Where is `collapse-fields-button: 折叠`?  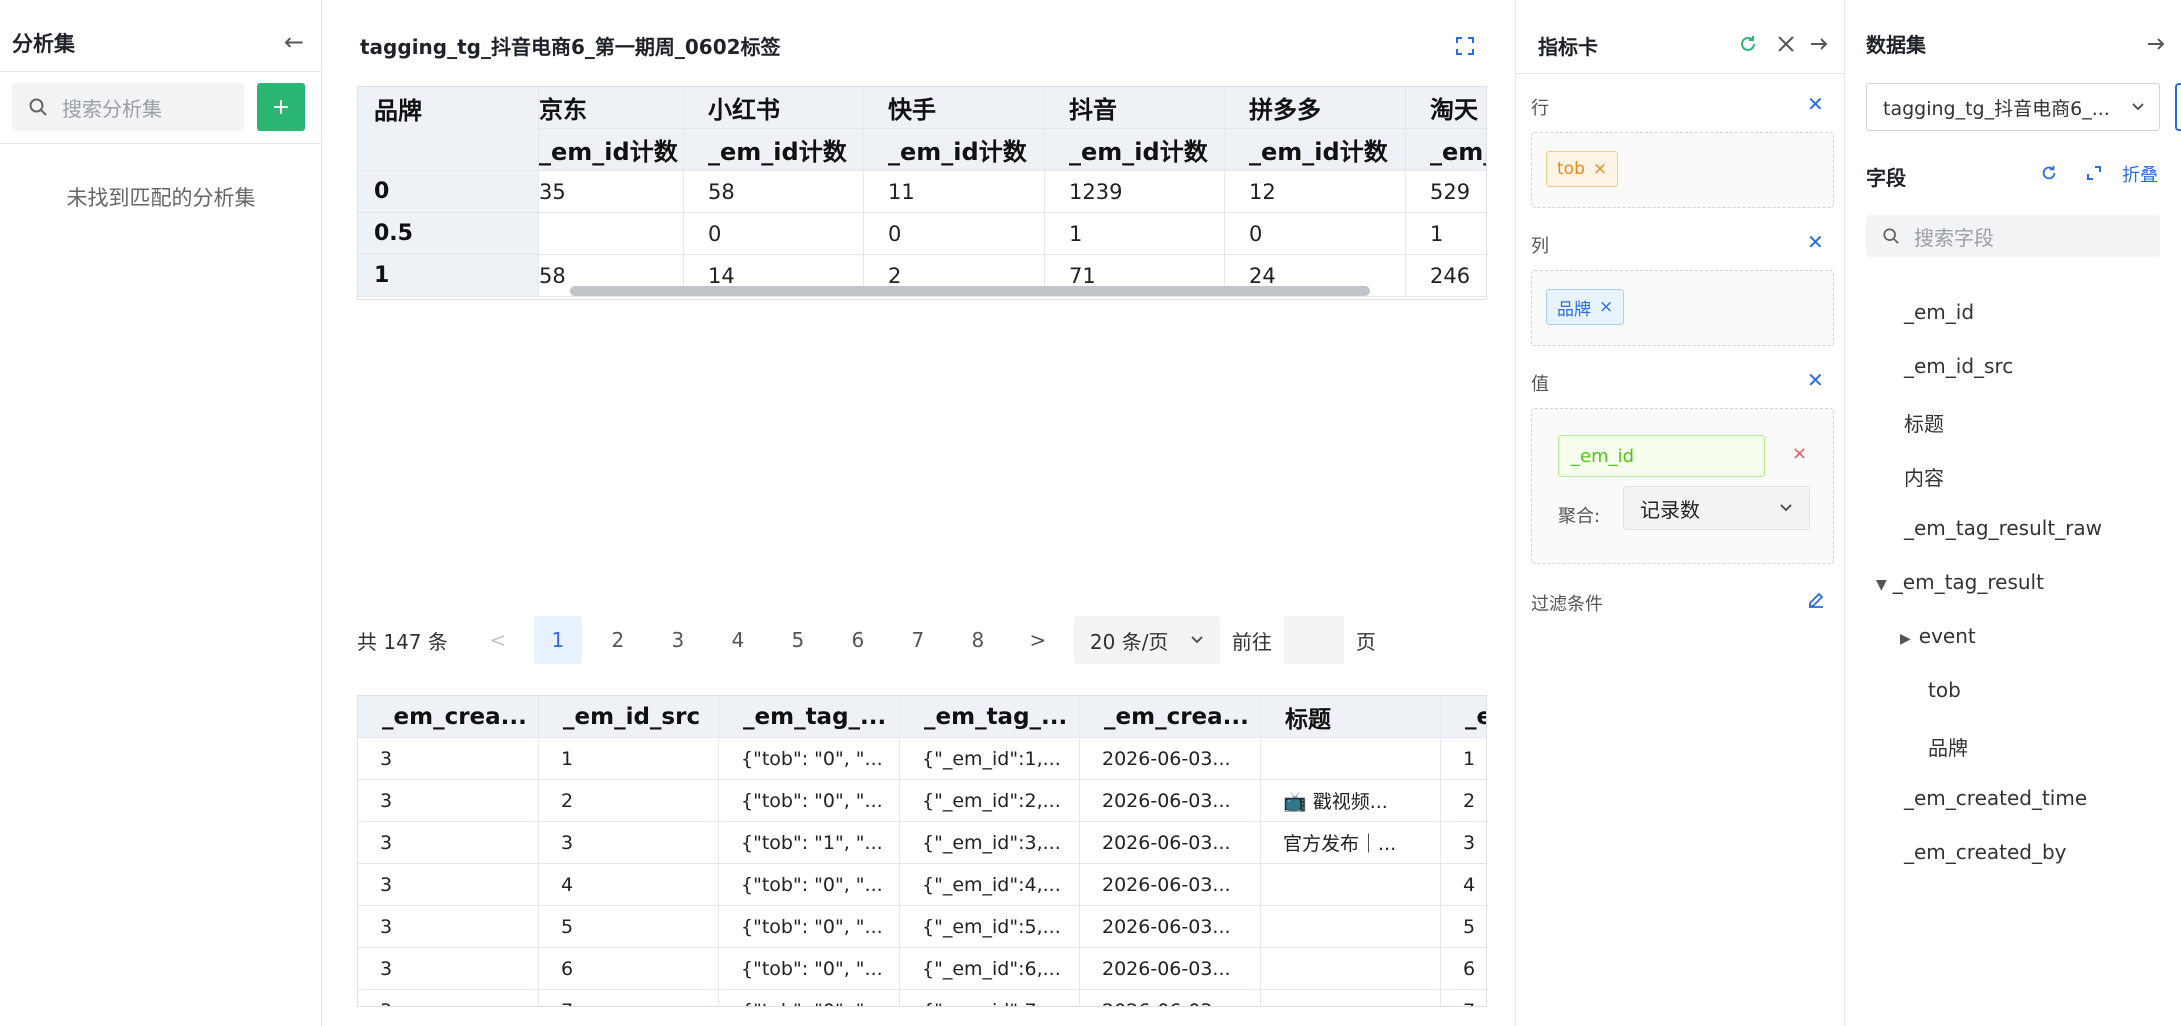 collapse-fields-button: 折叠 is located at coordinates (2140, 174).